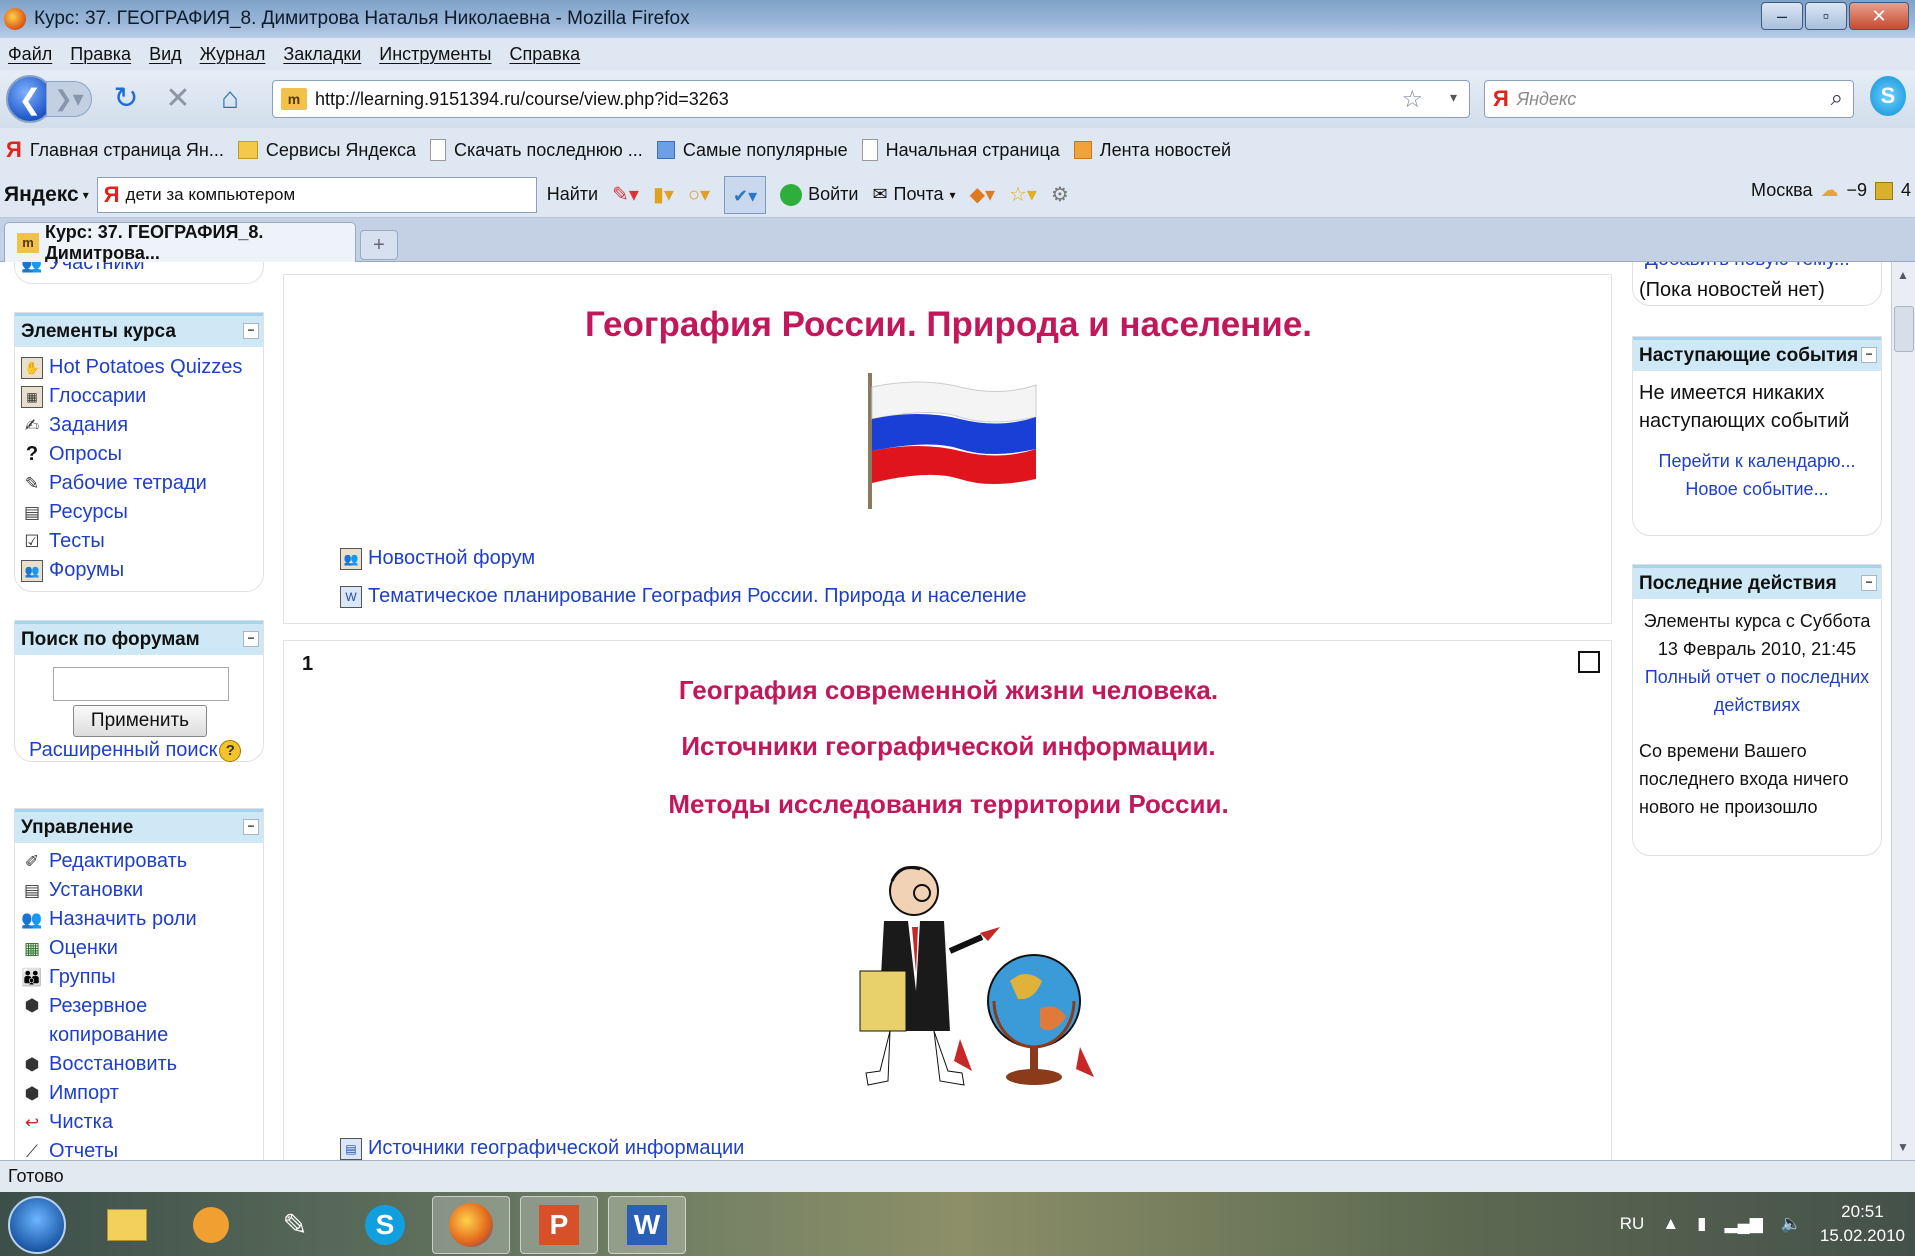  Describe the element at coordinates (139, 512) in the screenshot. I see `sidebar-item-resources: ▤ Ресурсы` at that location.